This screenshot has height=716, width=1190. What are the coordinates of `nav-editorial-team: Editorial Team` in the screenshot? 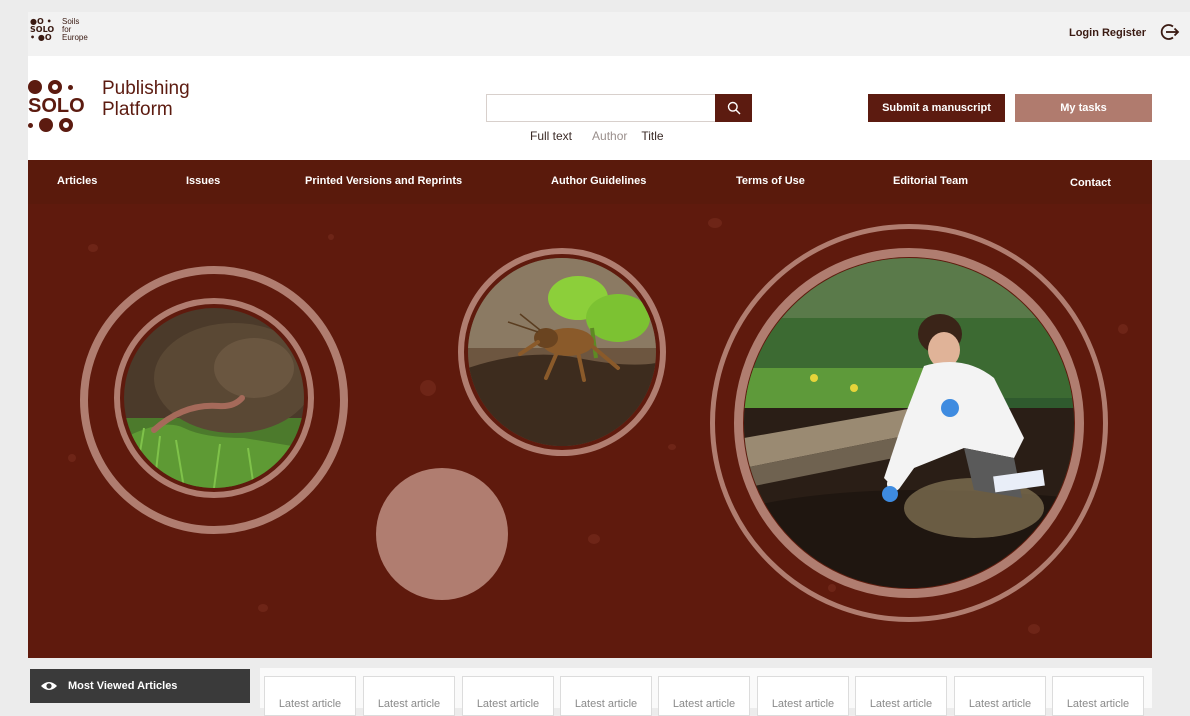 It's located at (930, 181).